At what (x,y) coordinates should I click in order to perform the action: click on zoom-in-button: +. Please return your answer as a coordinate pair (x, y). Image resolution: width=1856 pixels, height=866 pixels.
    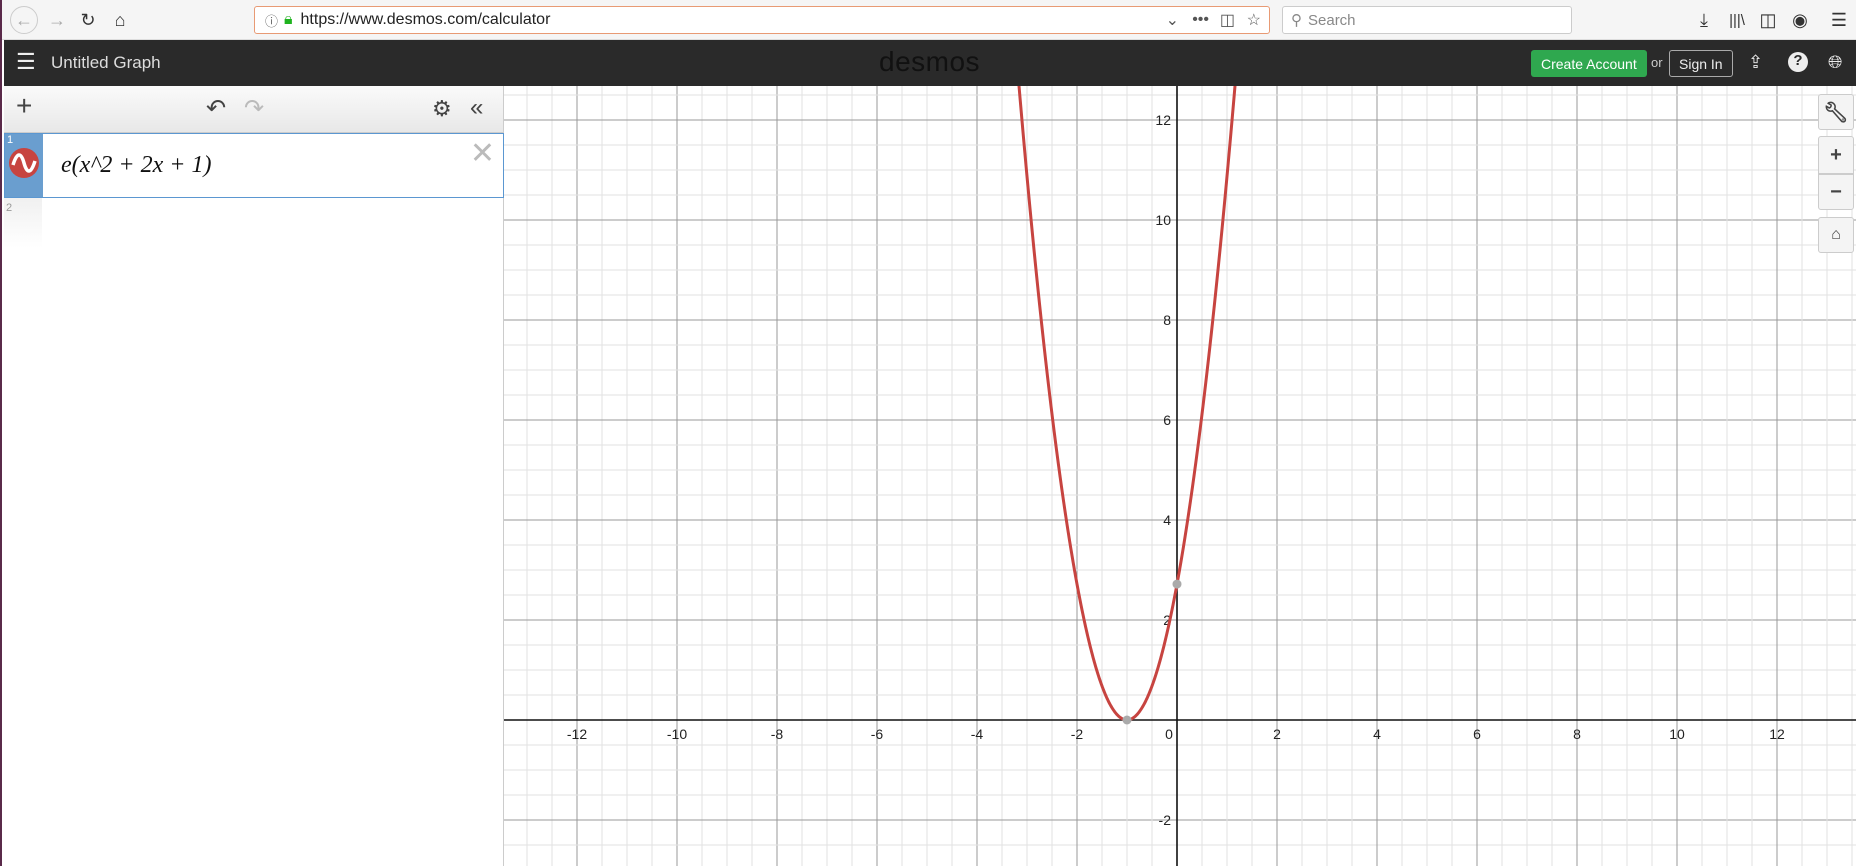
    Looking at the image, I should click on (1836, 155).